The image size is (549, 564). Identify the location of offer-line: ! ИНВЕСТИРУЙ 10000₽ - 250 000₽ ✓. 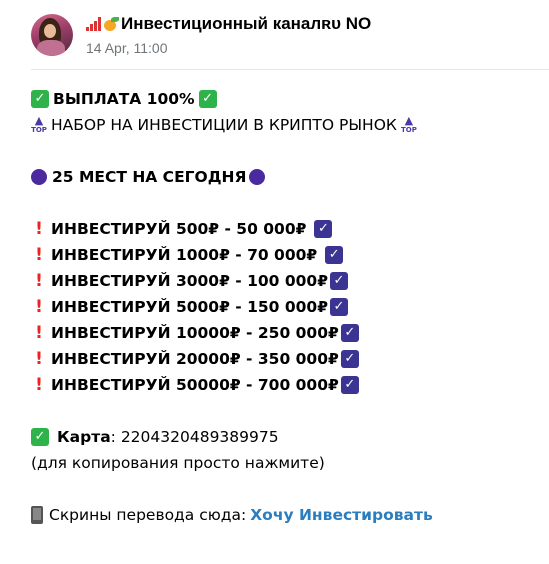
(281, 333).